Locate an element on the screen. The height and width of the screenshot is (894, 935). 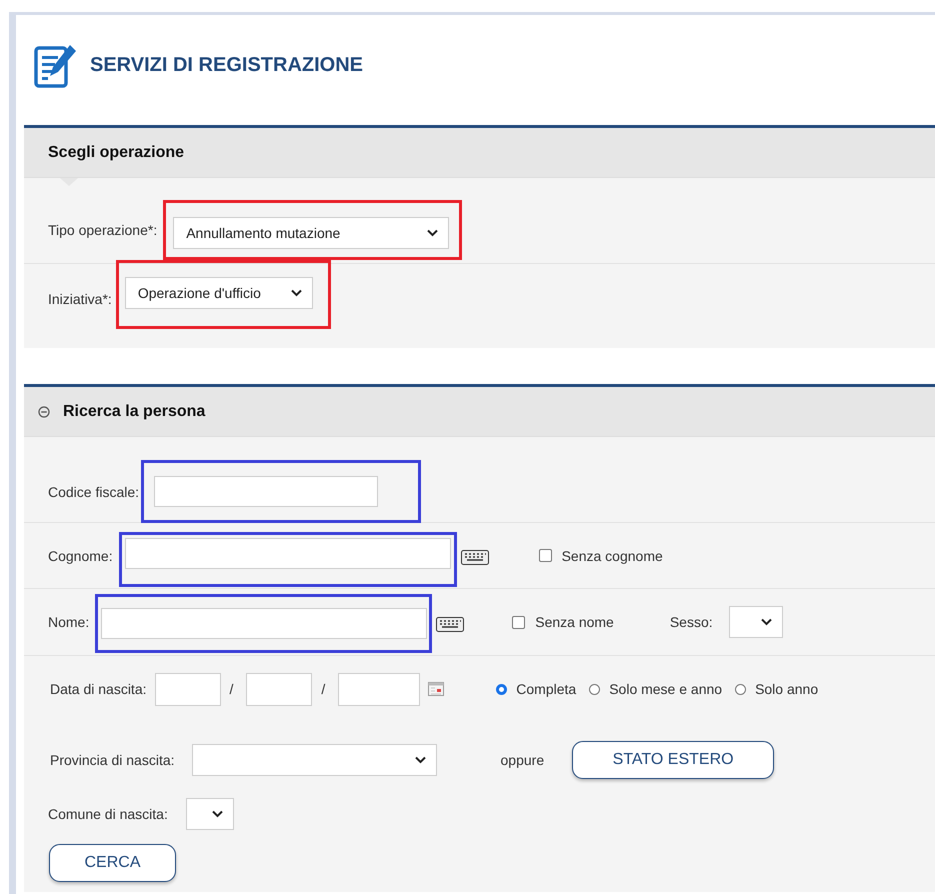
field-label: Data di nascita: is located at coordinates (98, 689).